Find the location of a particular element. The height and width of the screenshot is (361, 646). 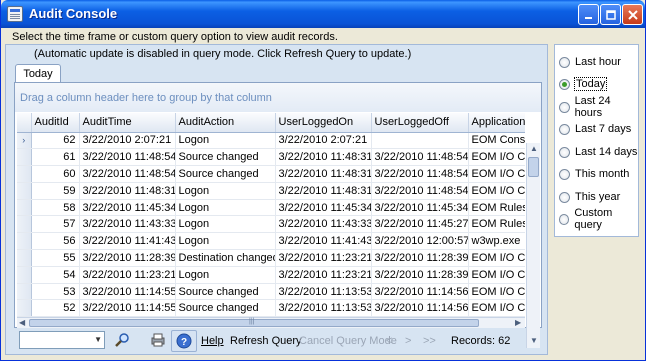

scroll-right-arrow-icon: ▶ is located at coordinates (518, 323).